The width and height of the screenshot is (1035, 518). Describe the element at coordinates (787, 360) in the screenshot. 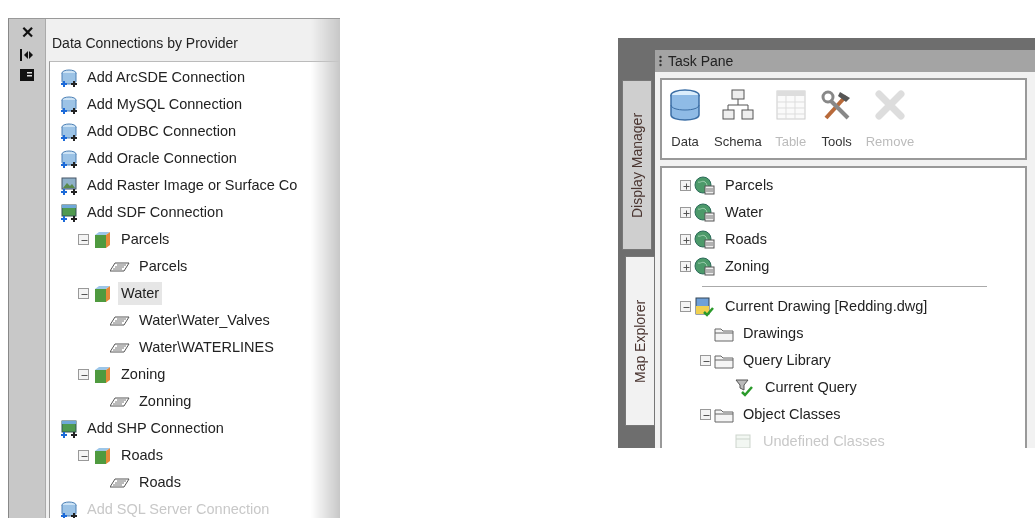

I see `tree-item: Query Library` at that location.